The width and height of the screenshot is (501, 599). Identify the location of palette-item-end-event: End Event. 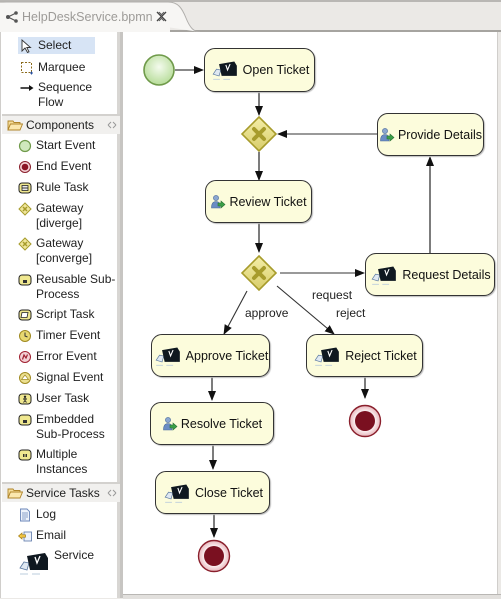
(54, 166).